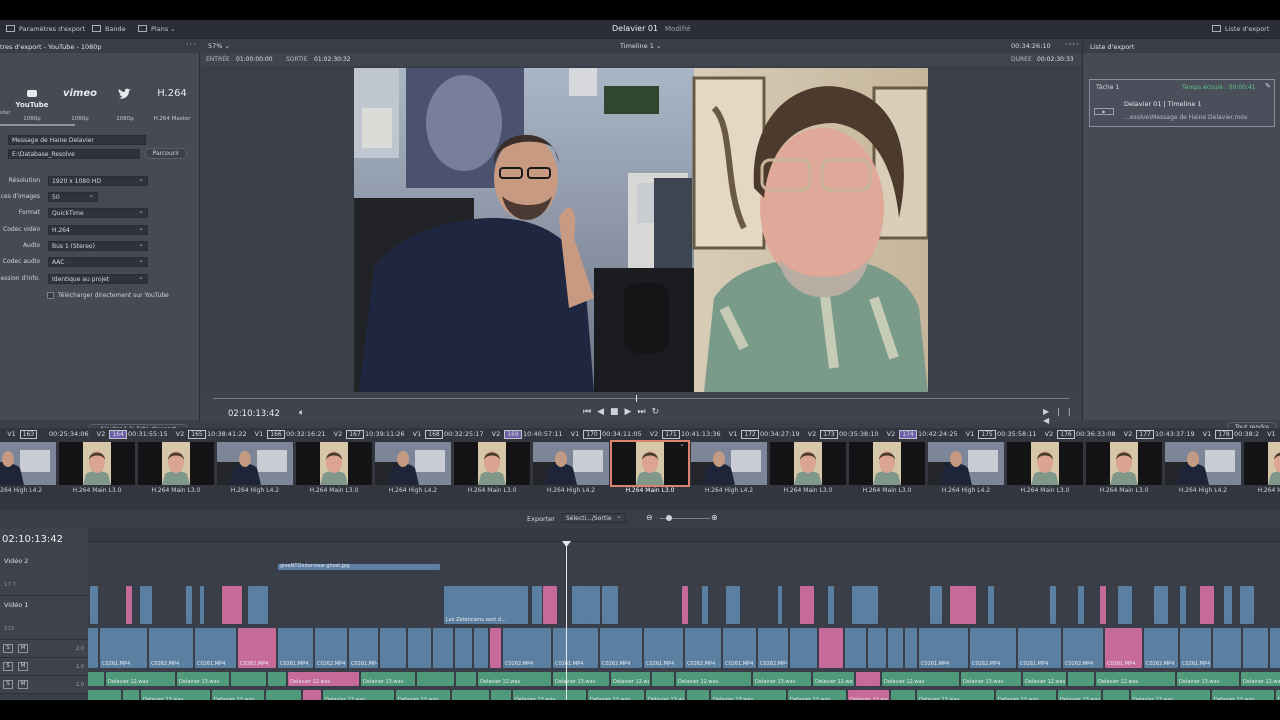  What do you see at coordinates (98, 212) in the screenshot?
I see `format-select: QuickTime` at bounding box center [98, 212].